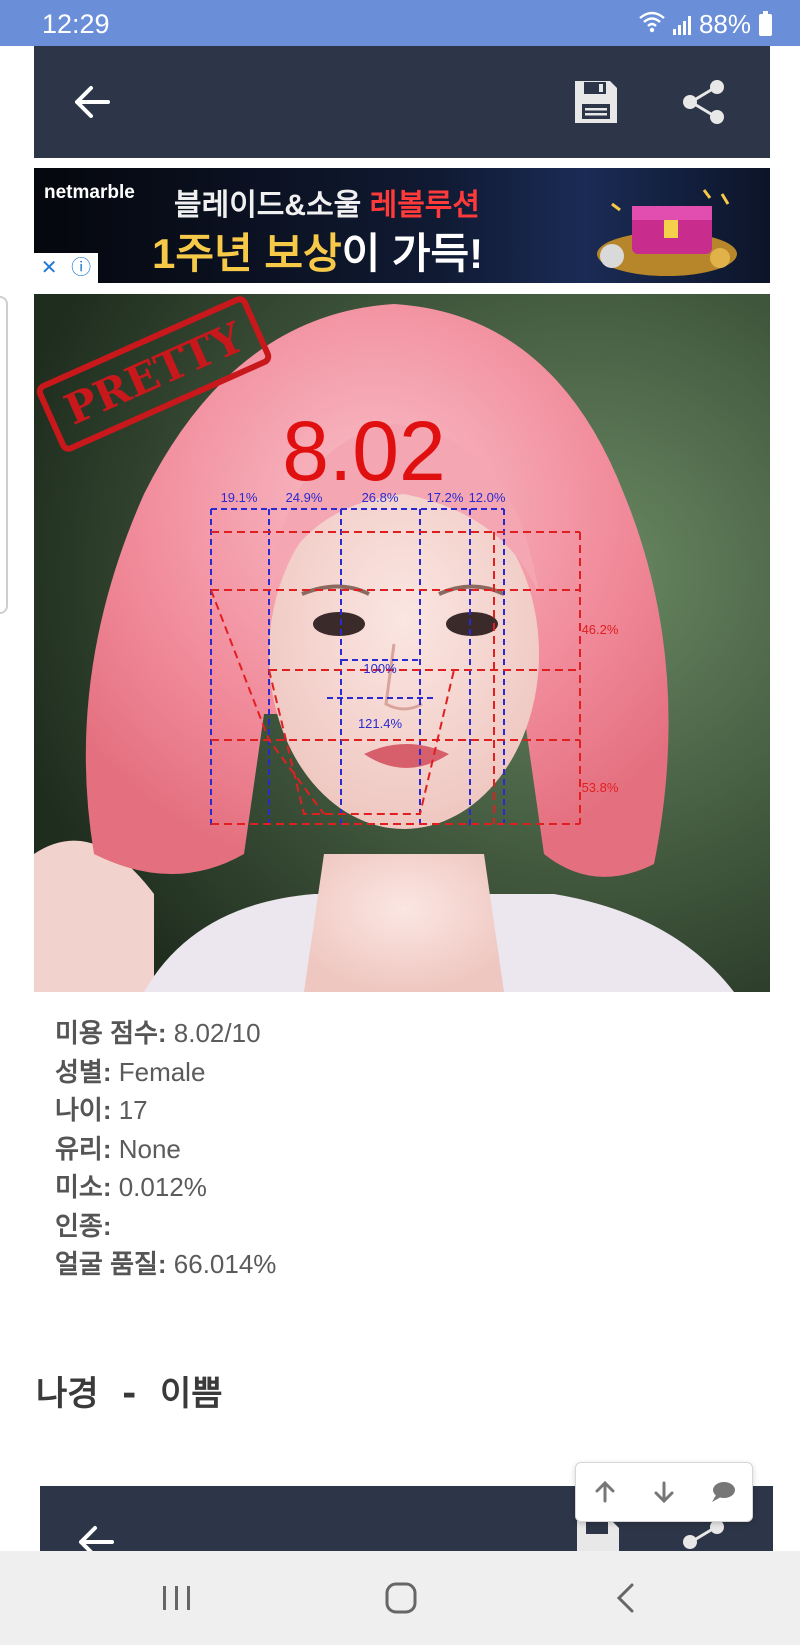 The image size is (800, 1645). What do you see at coordinates (380, 723) in the screenshot?
I see `mouth-width-ratio: 121.4%` at bounding box center [380, 723].